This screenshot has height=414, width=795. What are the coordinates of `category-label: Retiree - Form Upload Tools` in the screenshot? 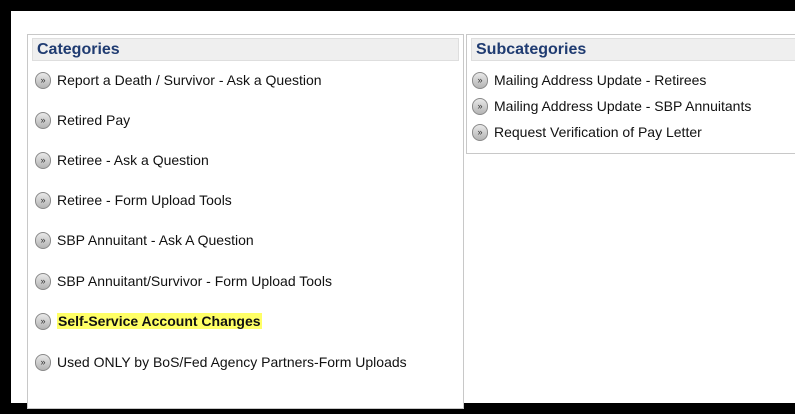 It's located at (144, 200).